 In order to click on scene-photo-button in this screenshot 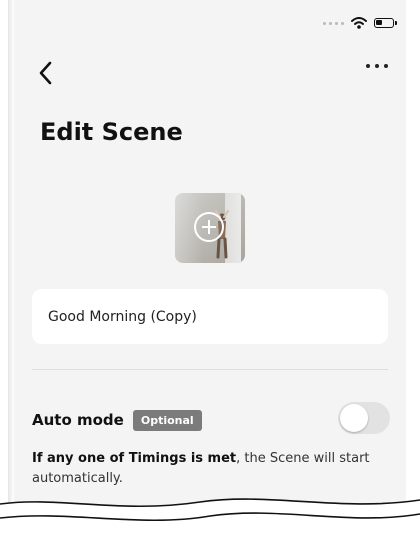, I will do `click(210, 228)`.